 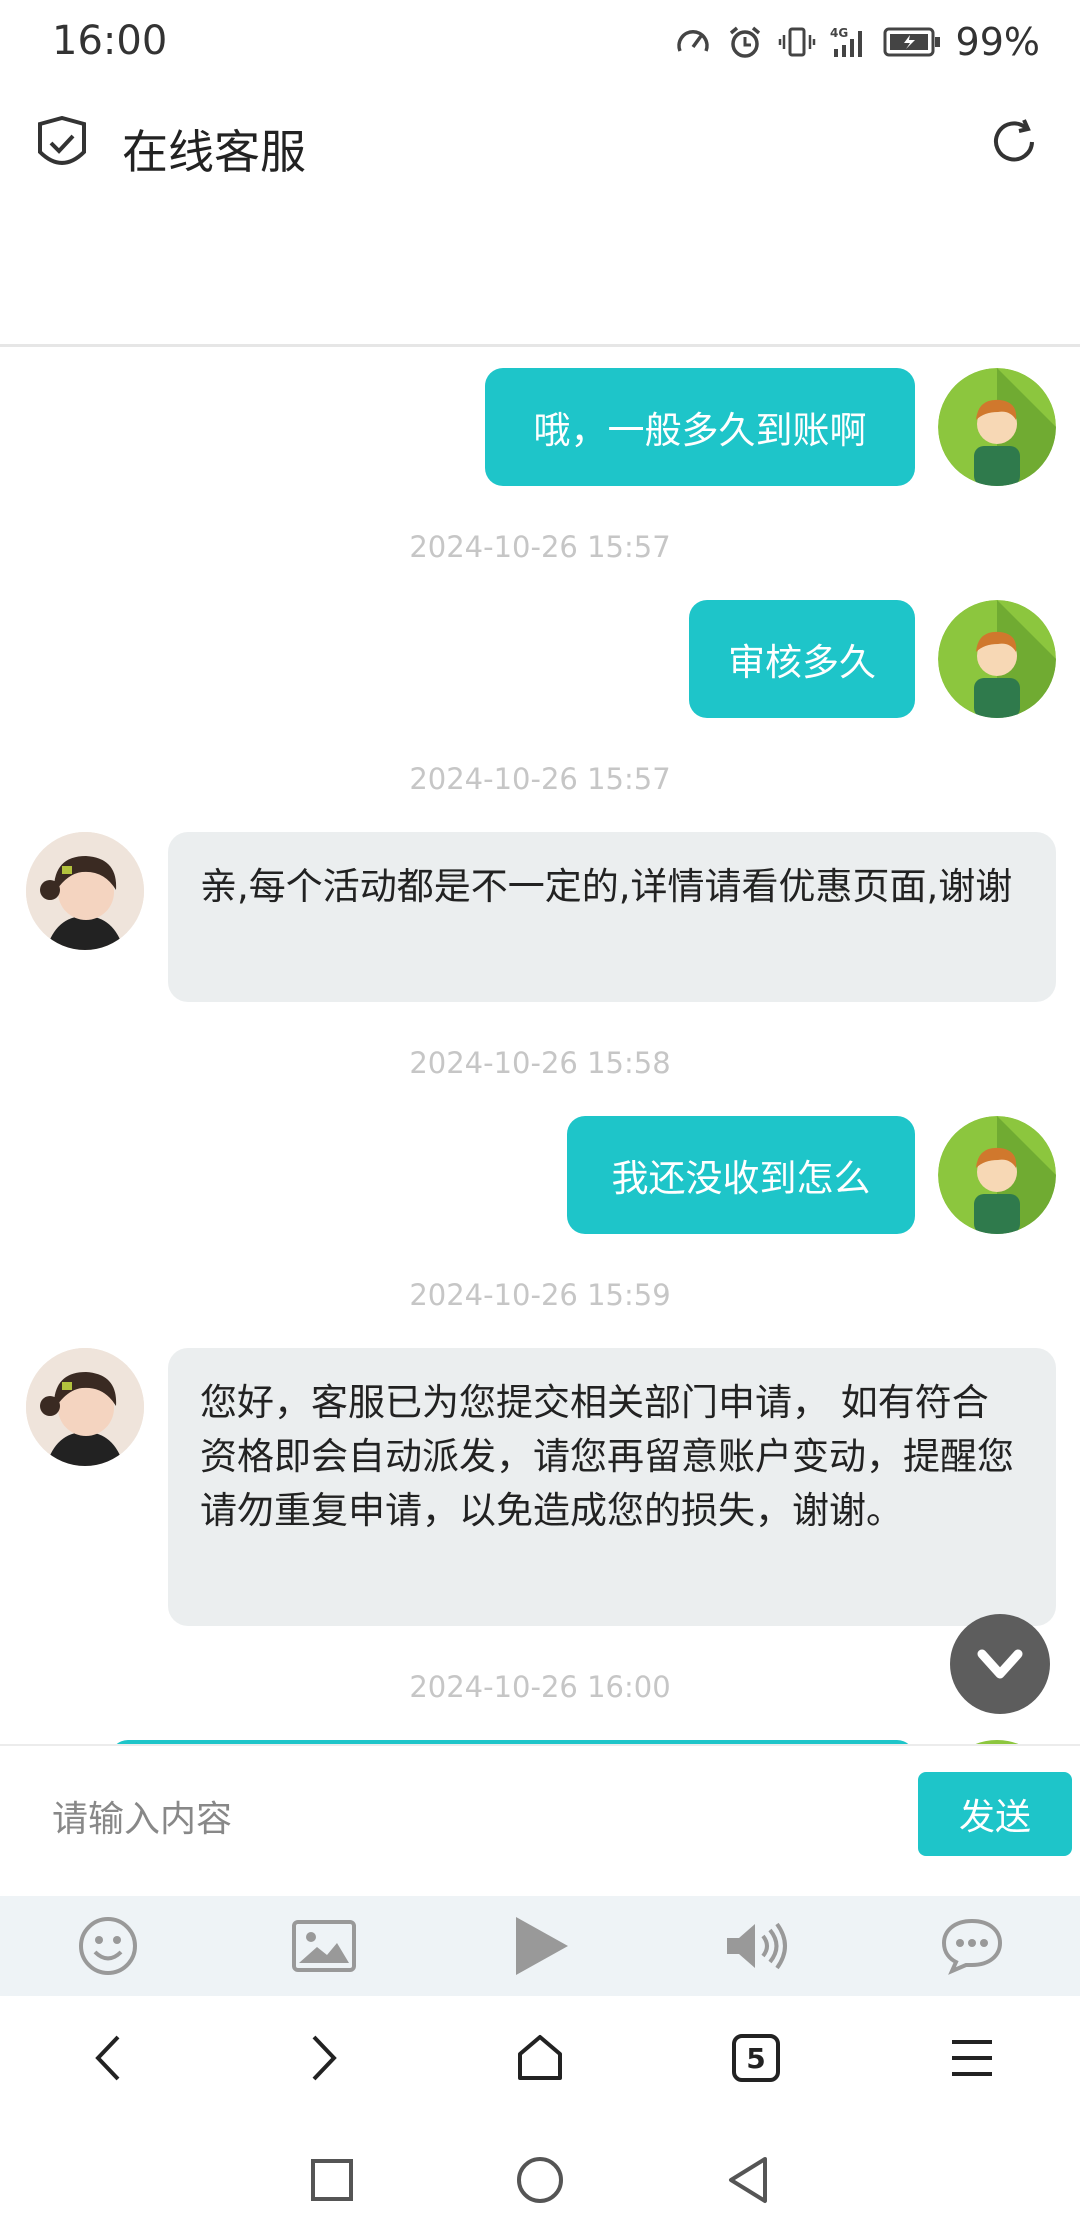 What do you see at coordinates (748, 2180) in the screenshot?
I see `back-triangle-icon` at bounding box center [748, 2180].